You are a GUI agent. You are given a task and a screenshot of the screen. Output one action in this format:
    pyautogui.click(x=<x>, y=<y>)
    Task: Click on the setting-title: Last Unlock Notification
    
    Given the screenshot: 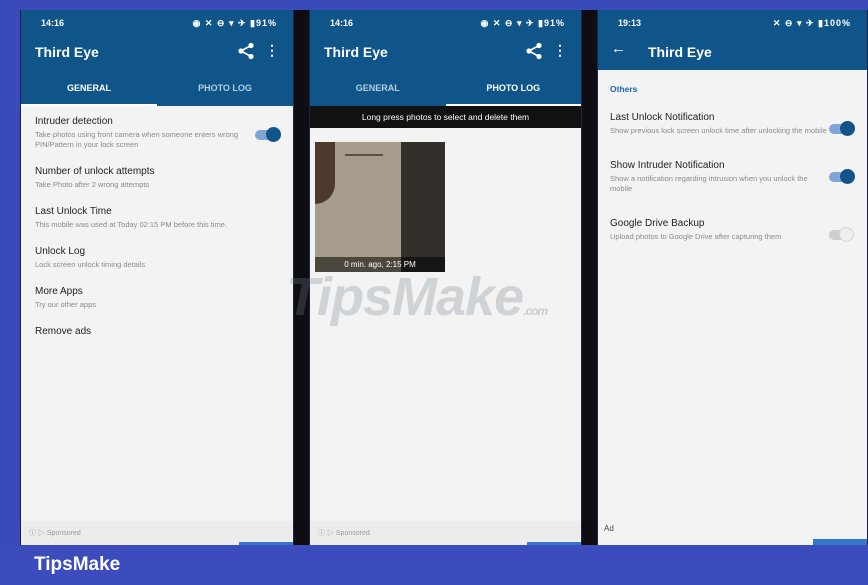 What is the action you would take?
    pyautogui.click(x=662, y=117)
    